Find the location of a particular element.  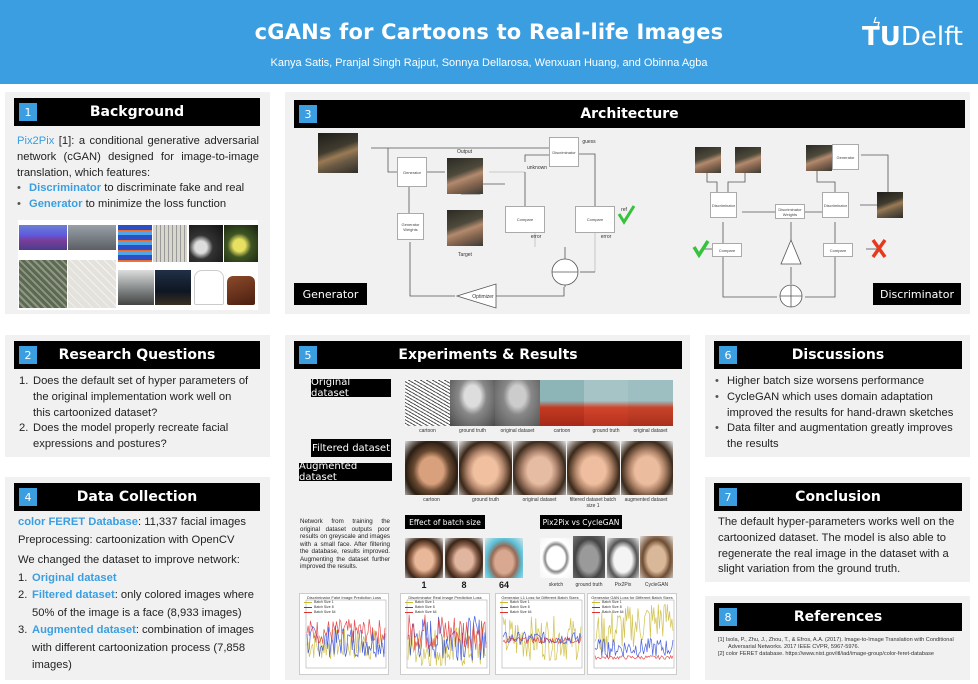

batch-size-64-label: 64 is located at coordinates (503, 585).